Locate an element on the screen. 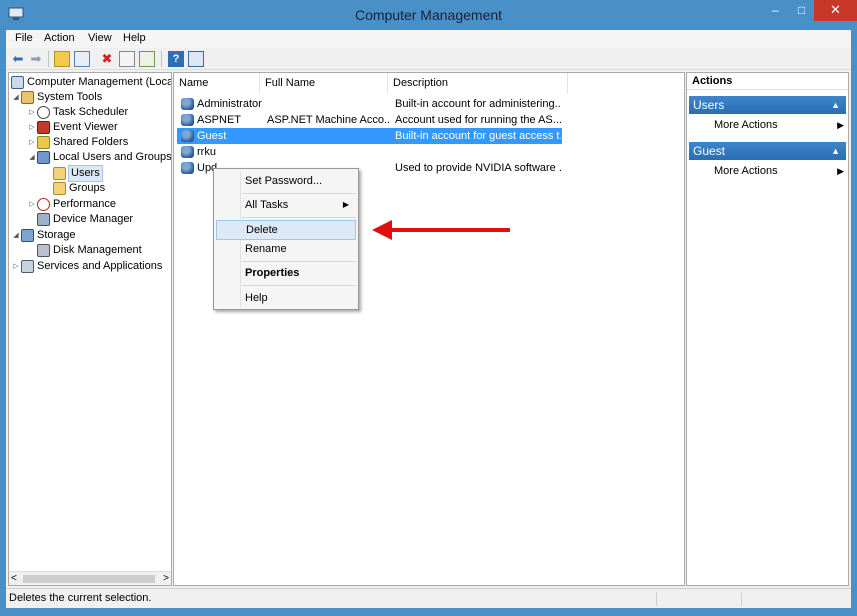 The image size is (857, 616). tree-item-disk-management: Disk Management is located at coordinates (89, 250).